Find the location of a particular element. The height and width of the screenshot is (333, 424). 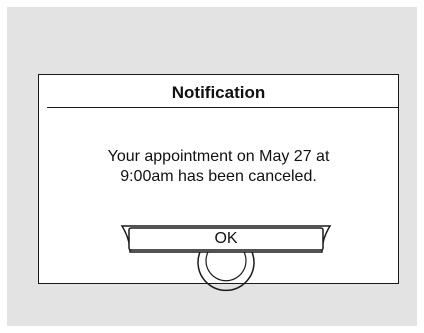

message-line-1: Your appointment on May 27 at is located at coordinates (218, 156).